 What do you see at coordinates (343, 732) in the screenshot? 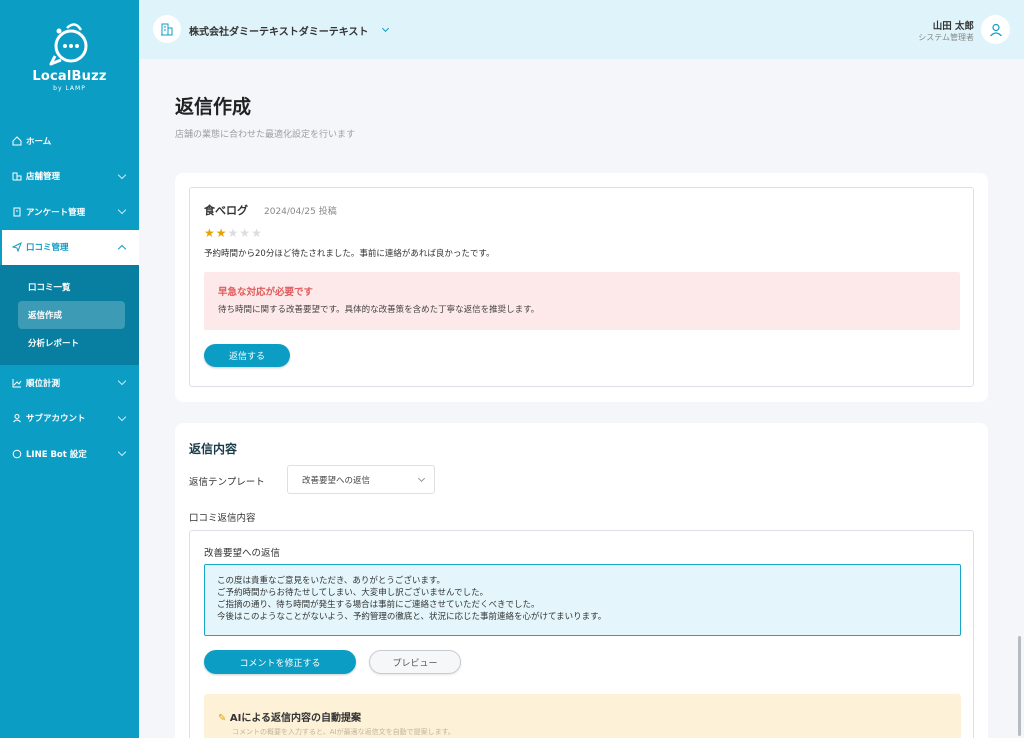
I see `ai-subtitle: コメントの概要を入力すると、AIが最適な返信文を自動で提案します。` at bounding box center [343, 732].